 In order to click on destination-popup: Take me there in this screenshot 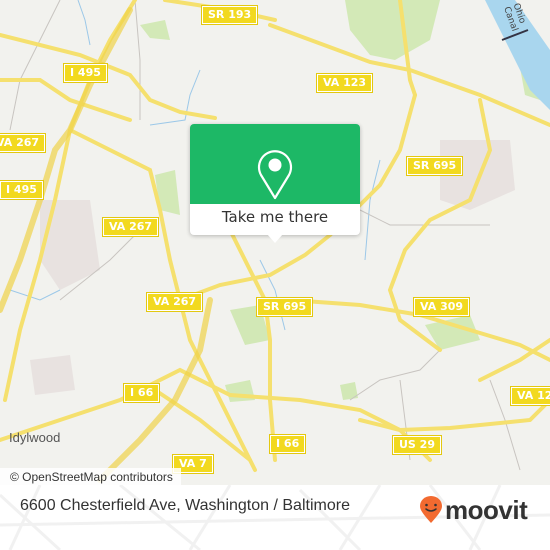, I will do `click(275, 183)`.